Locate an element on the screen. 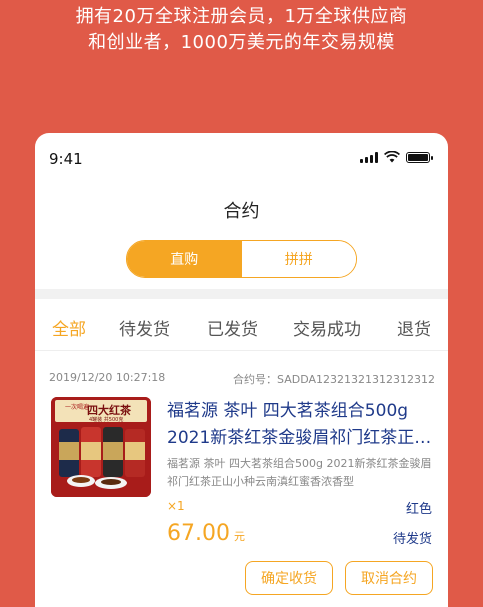 The width and height of the screenshot is (483, 607). segment-direct: 直购 is located at coordinates (184, 259).